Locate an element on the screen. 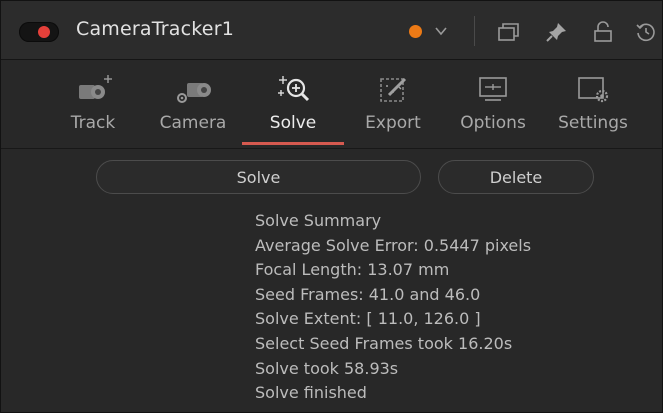 Image resolution: width=663 pixels, height=413 pixels. node-enable-toggle is located at coordinates (39, 32).